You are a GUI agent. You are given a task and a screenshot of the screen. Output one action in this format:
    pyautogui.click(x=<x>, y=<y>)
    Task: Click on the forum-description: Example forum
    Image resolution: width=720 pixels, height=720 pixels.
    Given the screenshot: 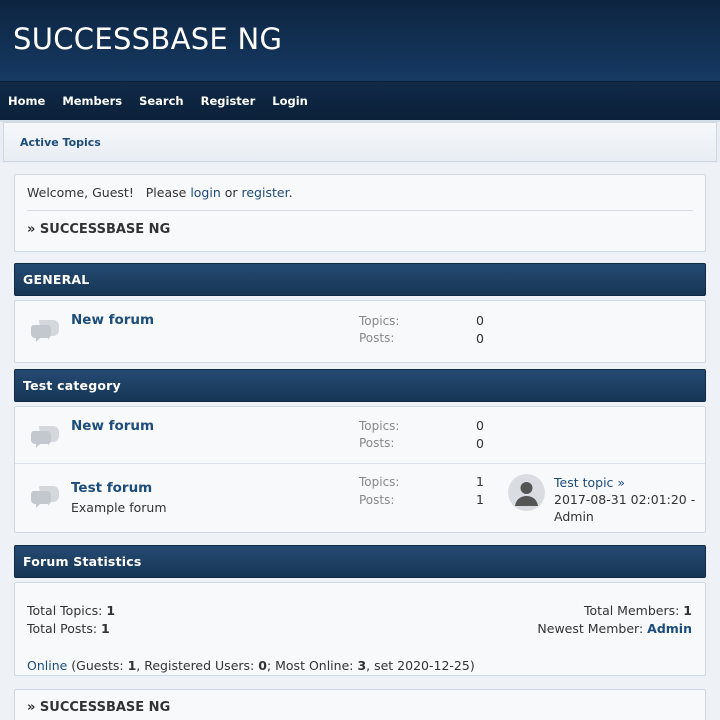 What is the action you would take?
    pyautogui.click(x=119, y=507)
    